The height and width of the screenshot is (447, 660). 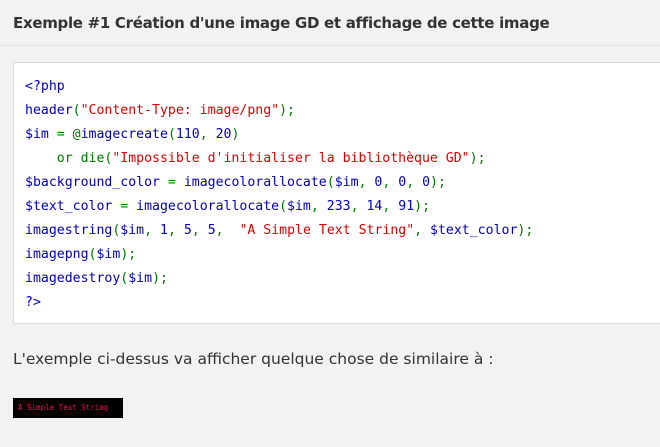 I want to click on code-token: imagestring, so click(x=69, y=230).